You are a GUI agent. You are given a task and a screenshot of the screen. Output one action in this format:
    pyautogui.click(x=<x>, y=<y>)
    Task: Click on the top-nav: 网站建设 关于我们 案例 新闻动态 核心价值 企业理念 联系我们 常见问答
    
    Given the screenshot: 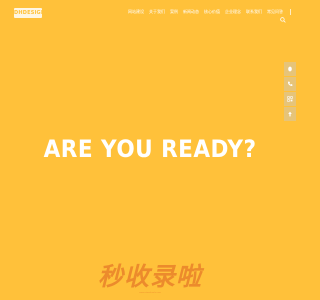 What is the action you would take?
    pyautogui.click(x=210, y=12)
    